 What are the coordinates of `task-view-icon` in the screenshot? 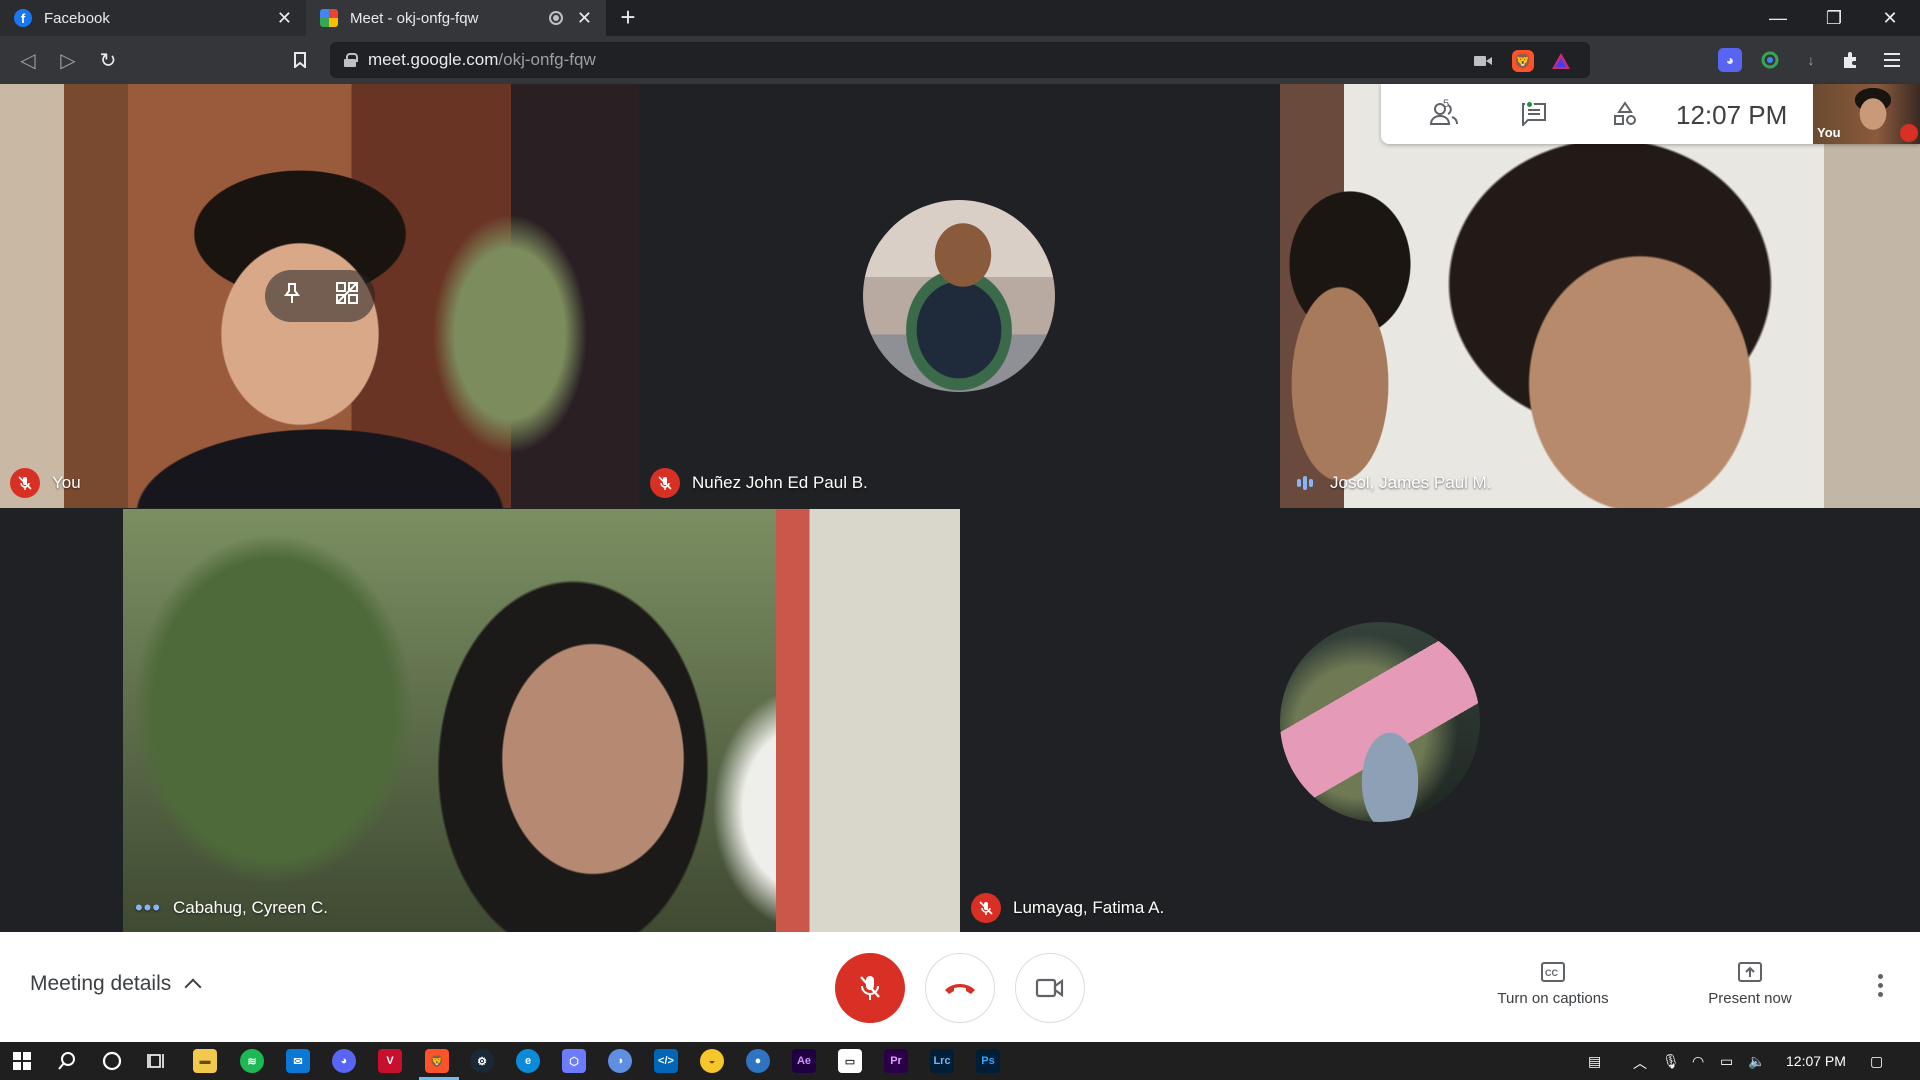 It's located at (157, 1061).